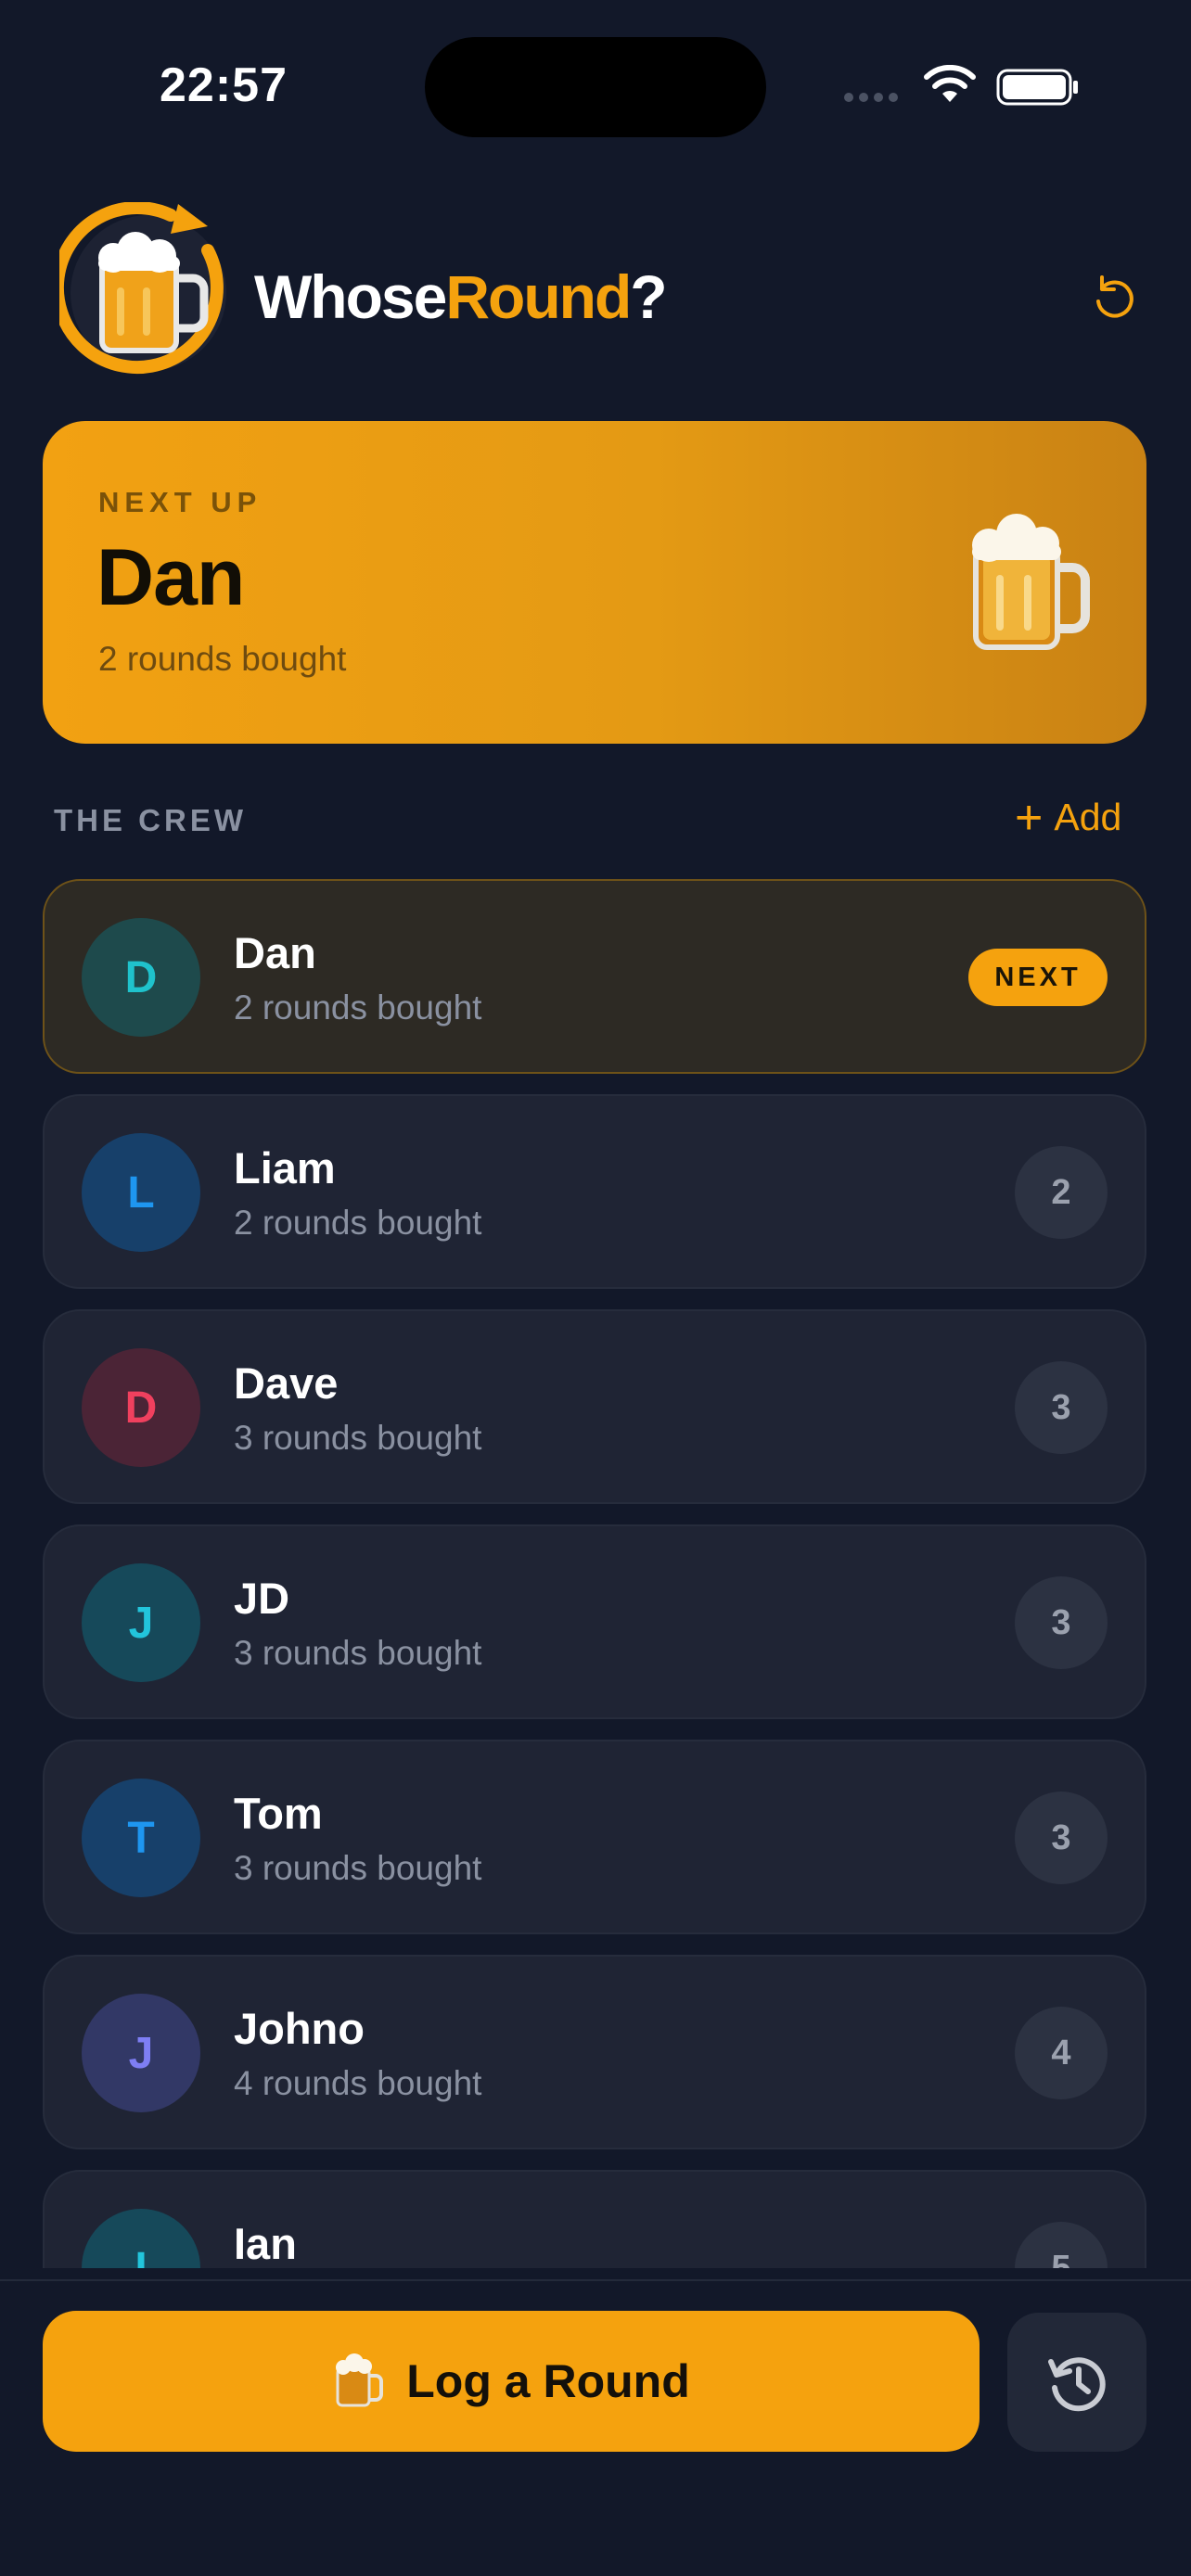 This screenshot has height=2576, width=1191. What do you see at coordinates (1037, 87) in the screenshot?
I see `battery-icon` at bounding box center [1037, 87].